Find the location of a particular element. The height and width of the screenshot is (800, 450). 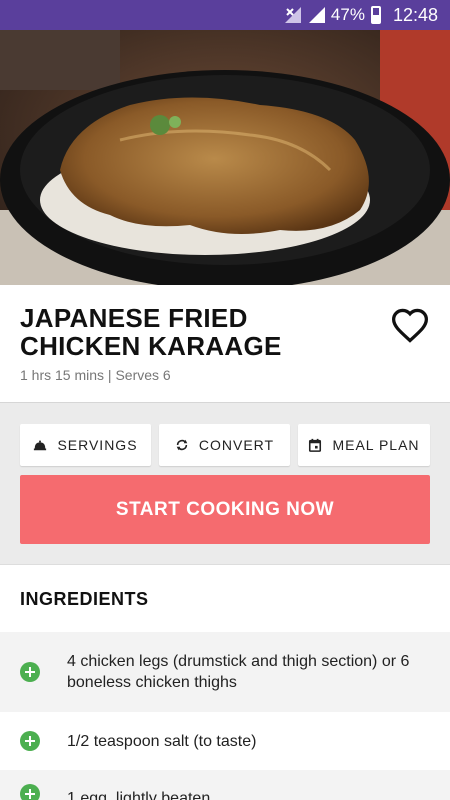

servings-button: SERVINGS is located at coordinates (85, 445).